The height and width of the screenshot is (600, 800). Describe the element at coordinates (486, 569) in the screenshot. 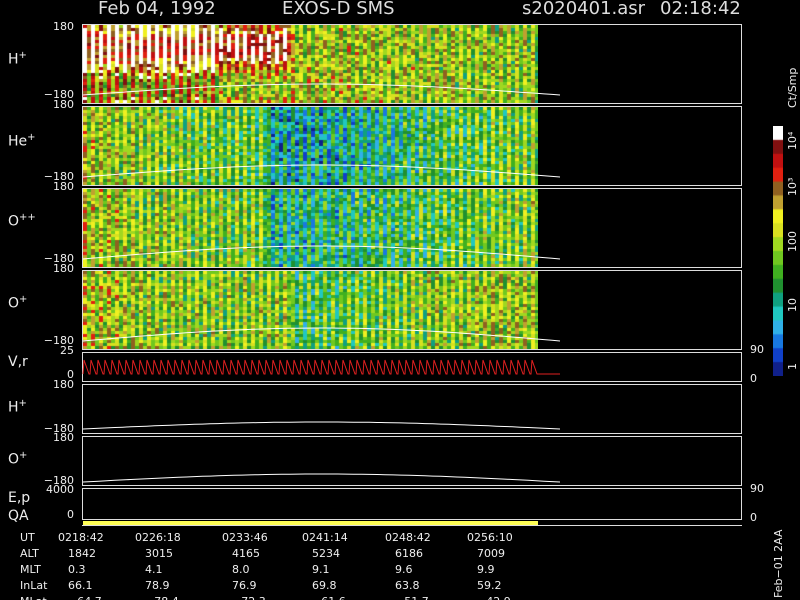

I see `orbit-cell: 9.9` at that location.